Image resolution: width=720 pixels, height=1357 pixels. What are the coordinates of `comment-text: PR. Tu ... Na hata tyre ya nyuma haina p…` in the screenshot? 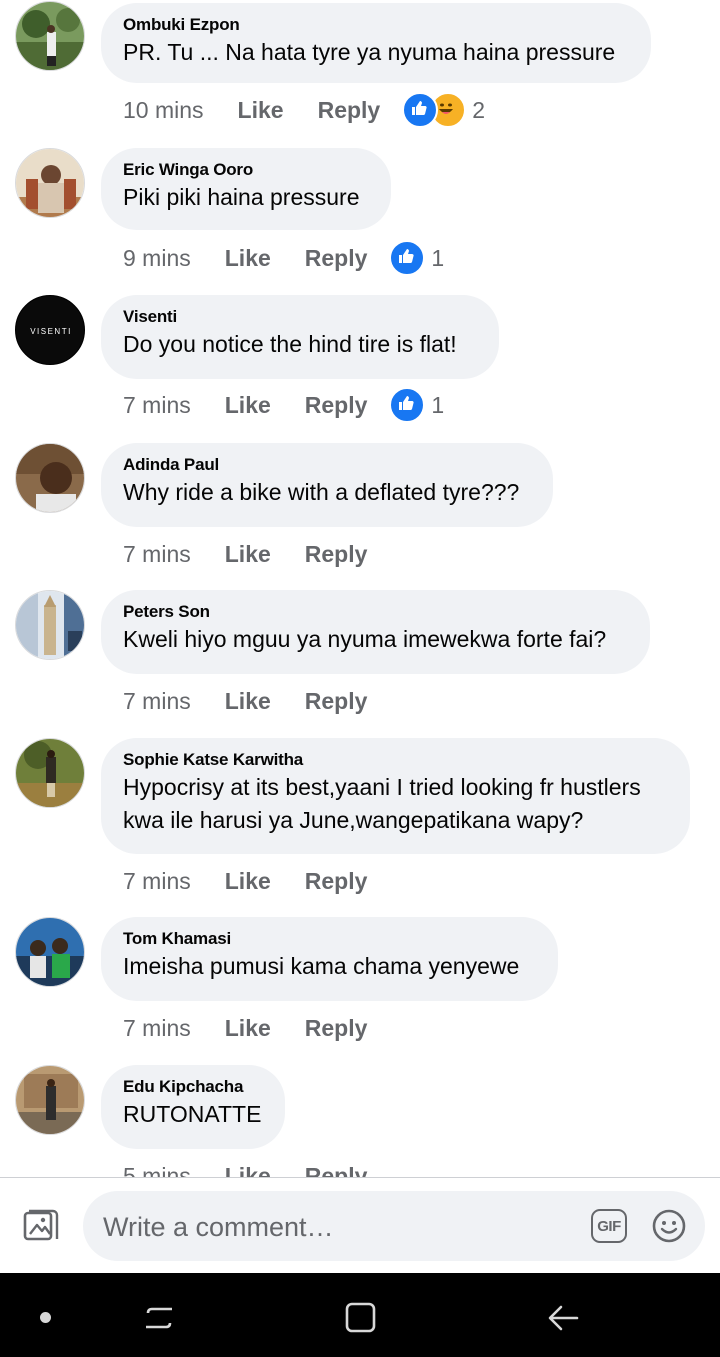 It's located at (369, 52).